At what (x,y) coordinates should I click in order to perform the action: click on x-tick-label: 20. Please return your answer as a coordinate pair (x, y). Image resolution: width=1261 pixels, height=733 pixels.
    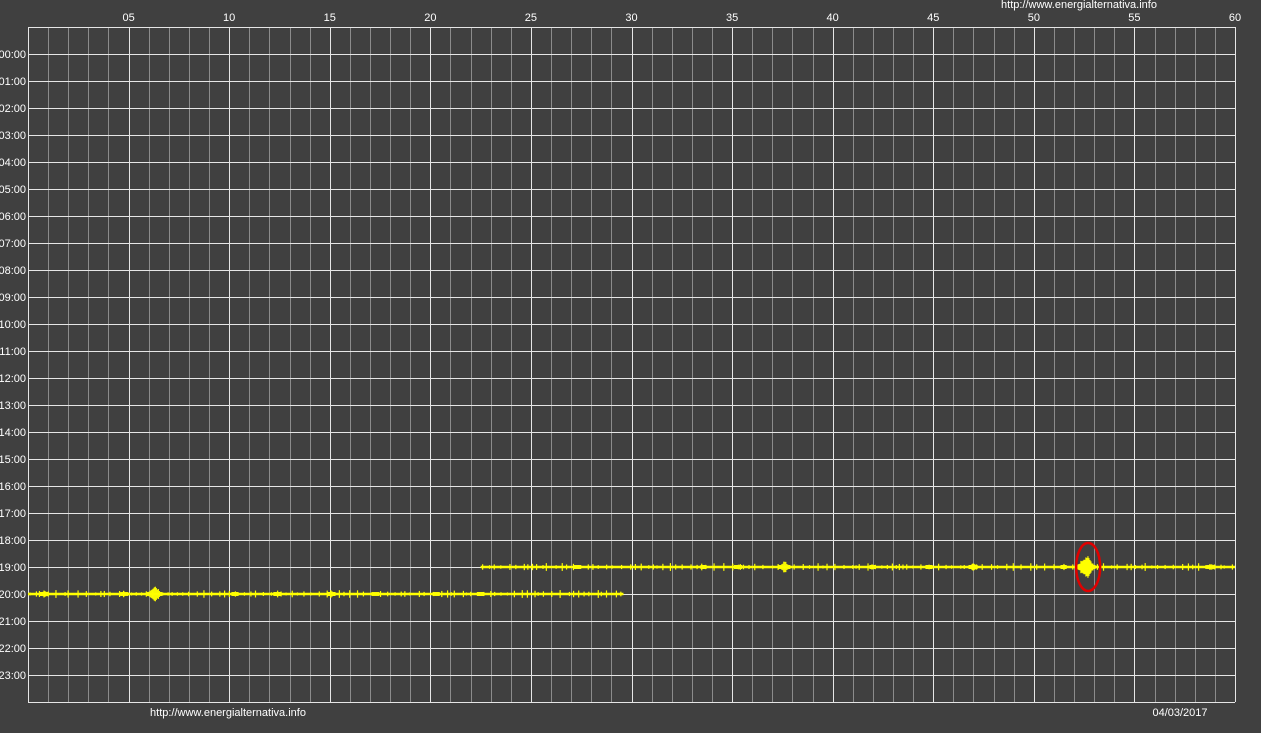
    Looking at the image, I should click on (430, 18).